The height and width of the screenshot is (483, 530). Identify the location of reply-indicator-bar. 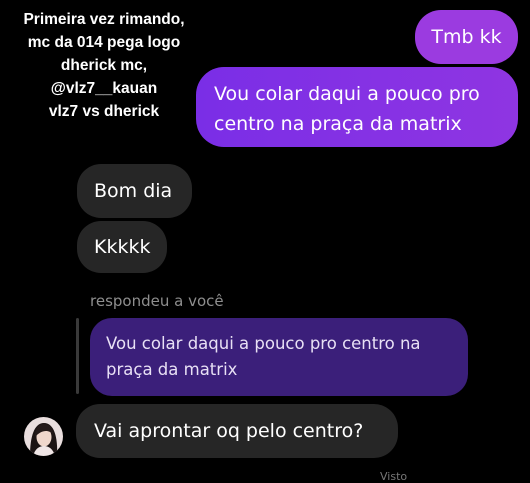
(77, 356).